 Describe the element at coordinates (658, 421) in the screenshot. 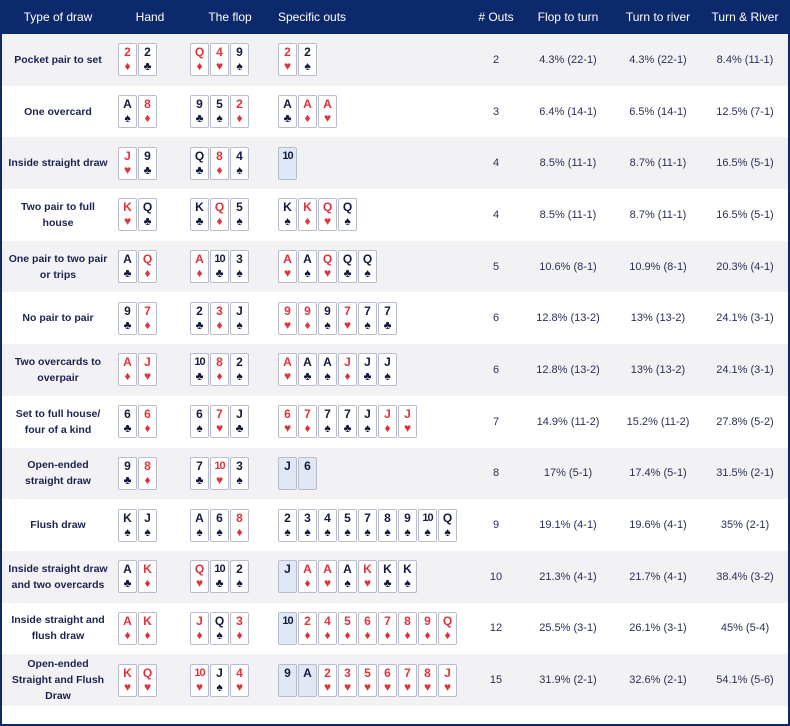

I see `turn-to-river-odds: 15.2% (11-2)` at that location.